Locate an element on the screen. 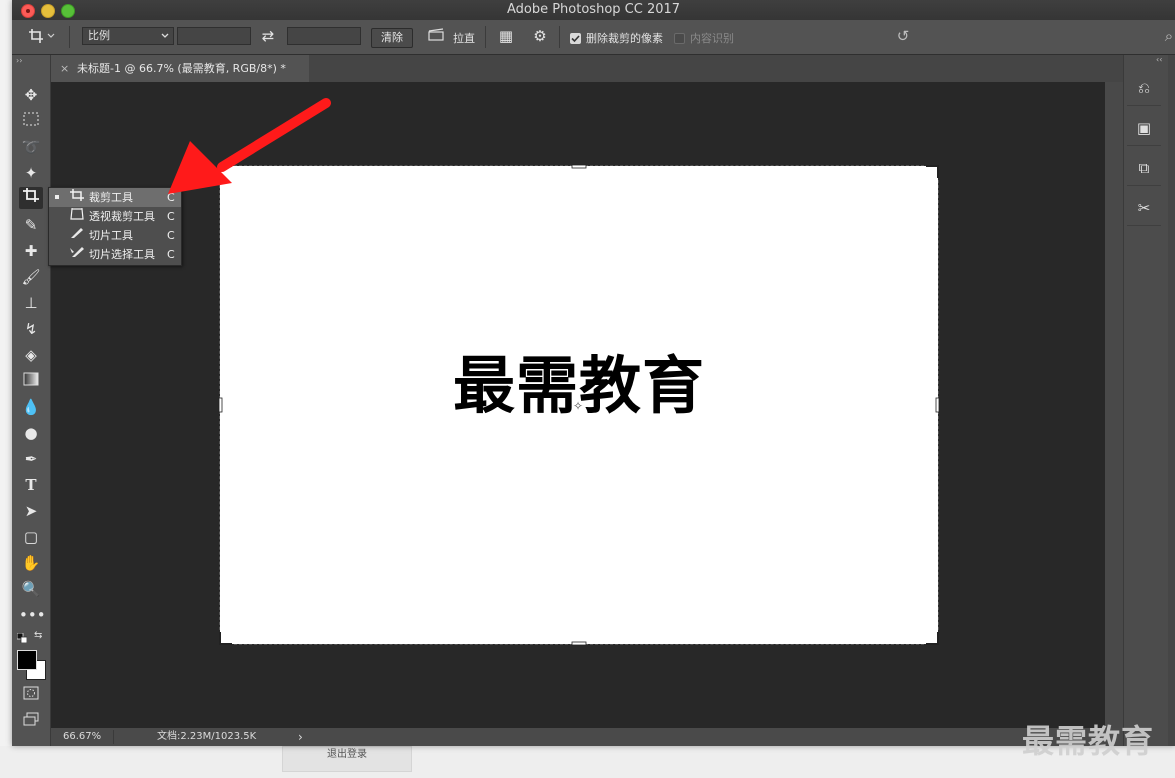 Image resolution: width=1175 pixels, height=778 pixels. swap-colors-icon: ⇆ is located at coordinates (38, 635).